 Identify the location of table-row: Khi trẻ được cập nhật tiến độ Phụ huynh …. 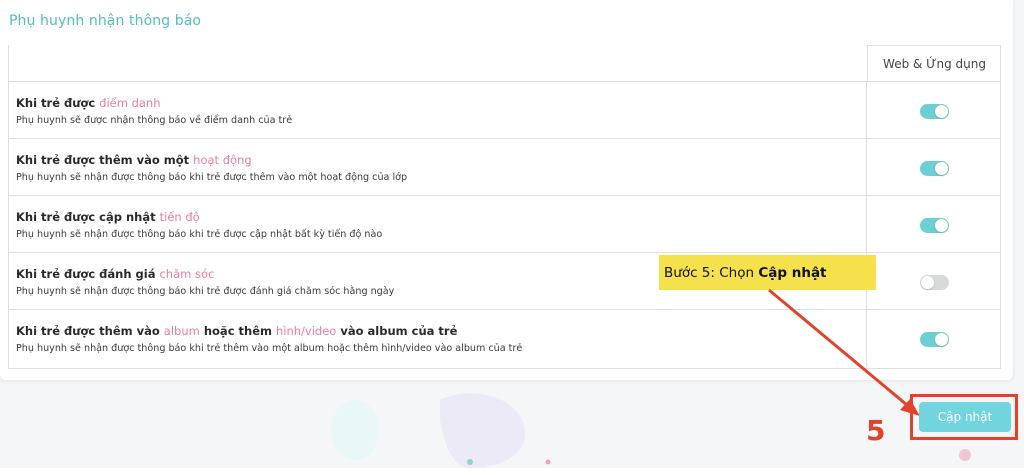
(504, 223).